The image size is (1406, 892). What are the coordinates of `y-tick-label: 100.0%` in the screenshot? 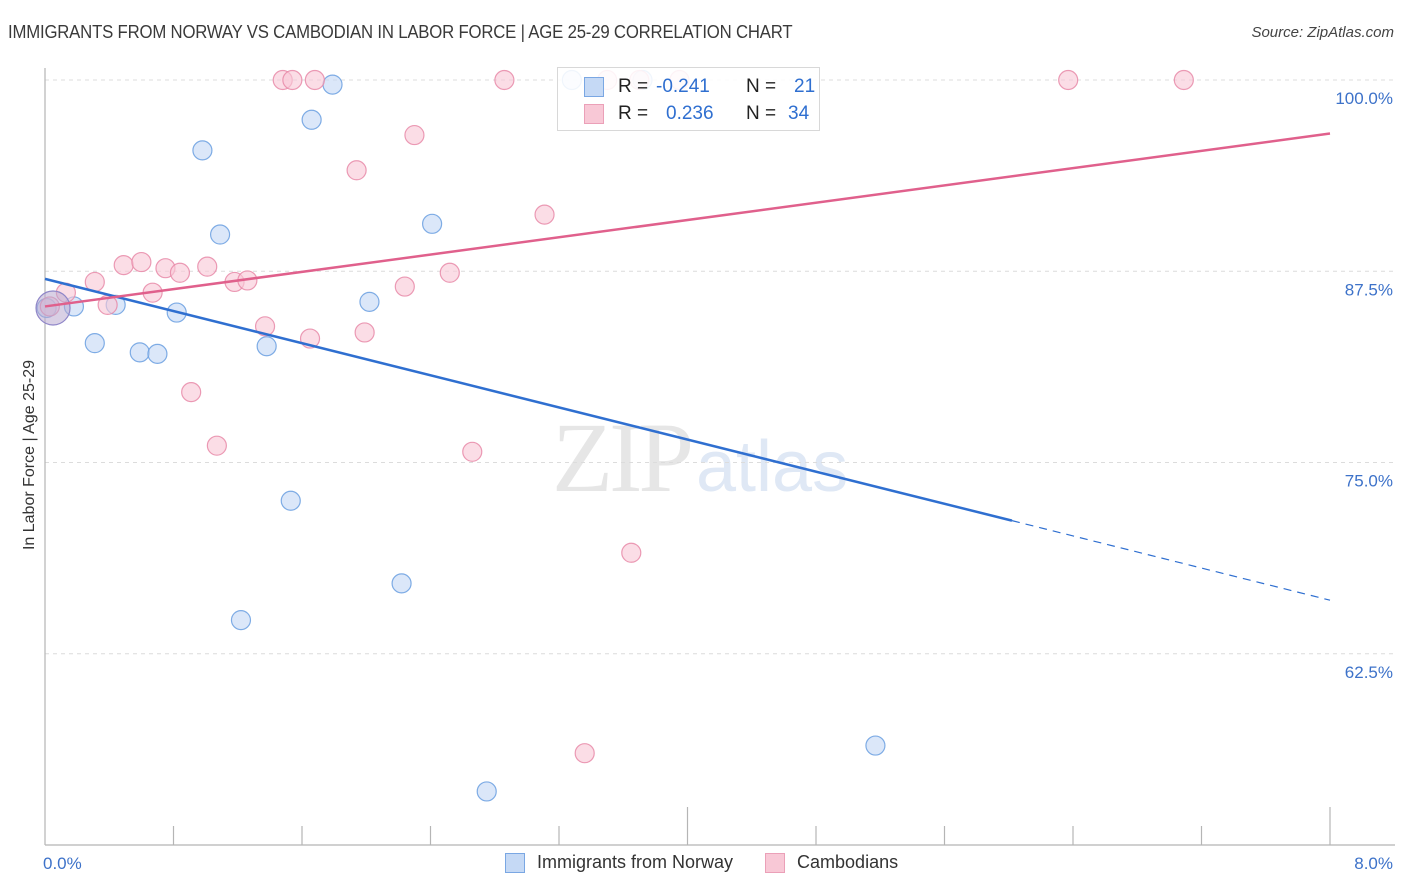 It's located at (1364, 98).